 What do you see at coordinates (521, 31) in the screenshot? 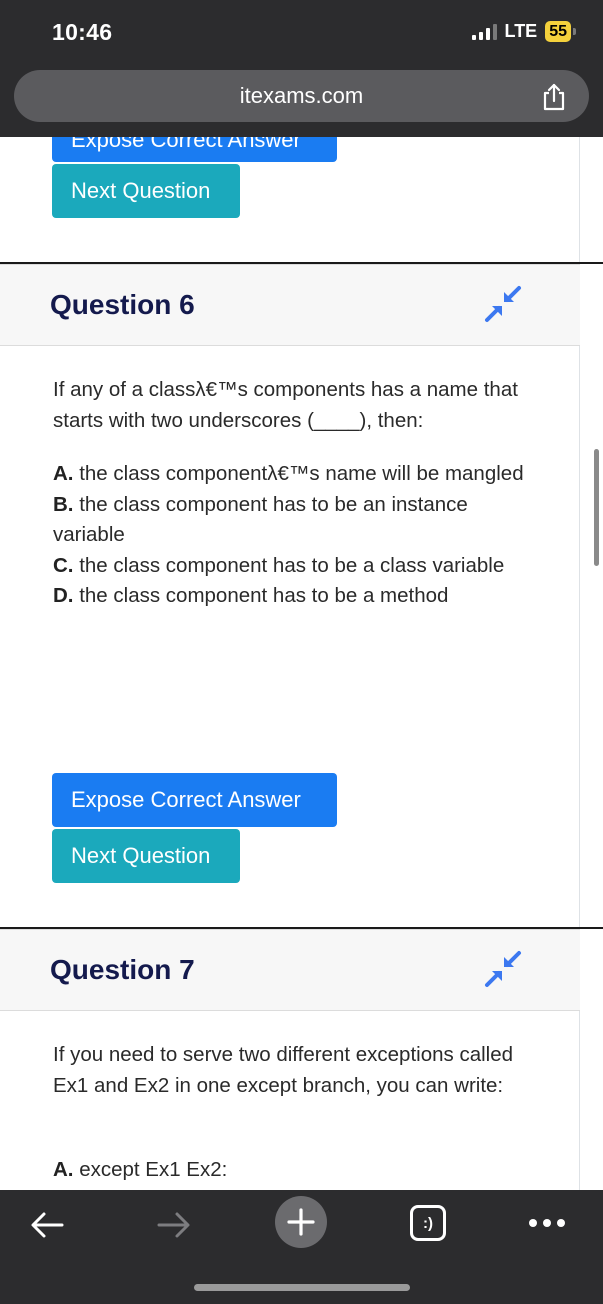
I see `network-type: LTE` at bounding box center [521, 31].